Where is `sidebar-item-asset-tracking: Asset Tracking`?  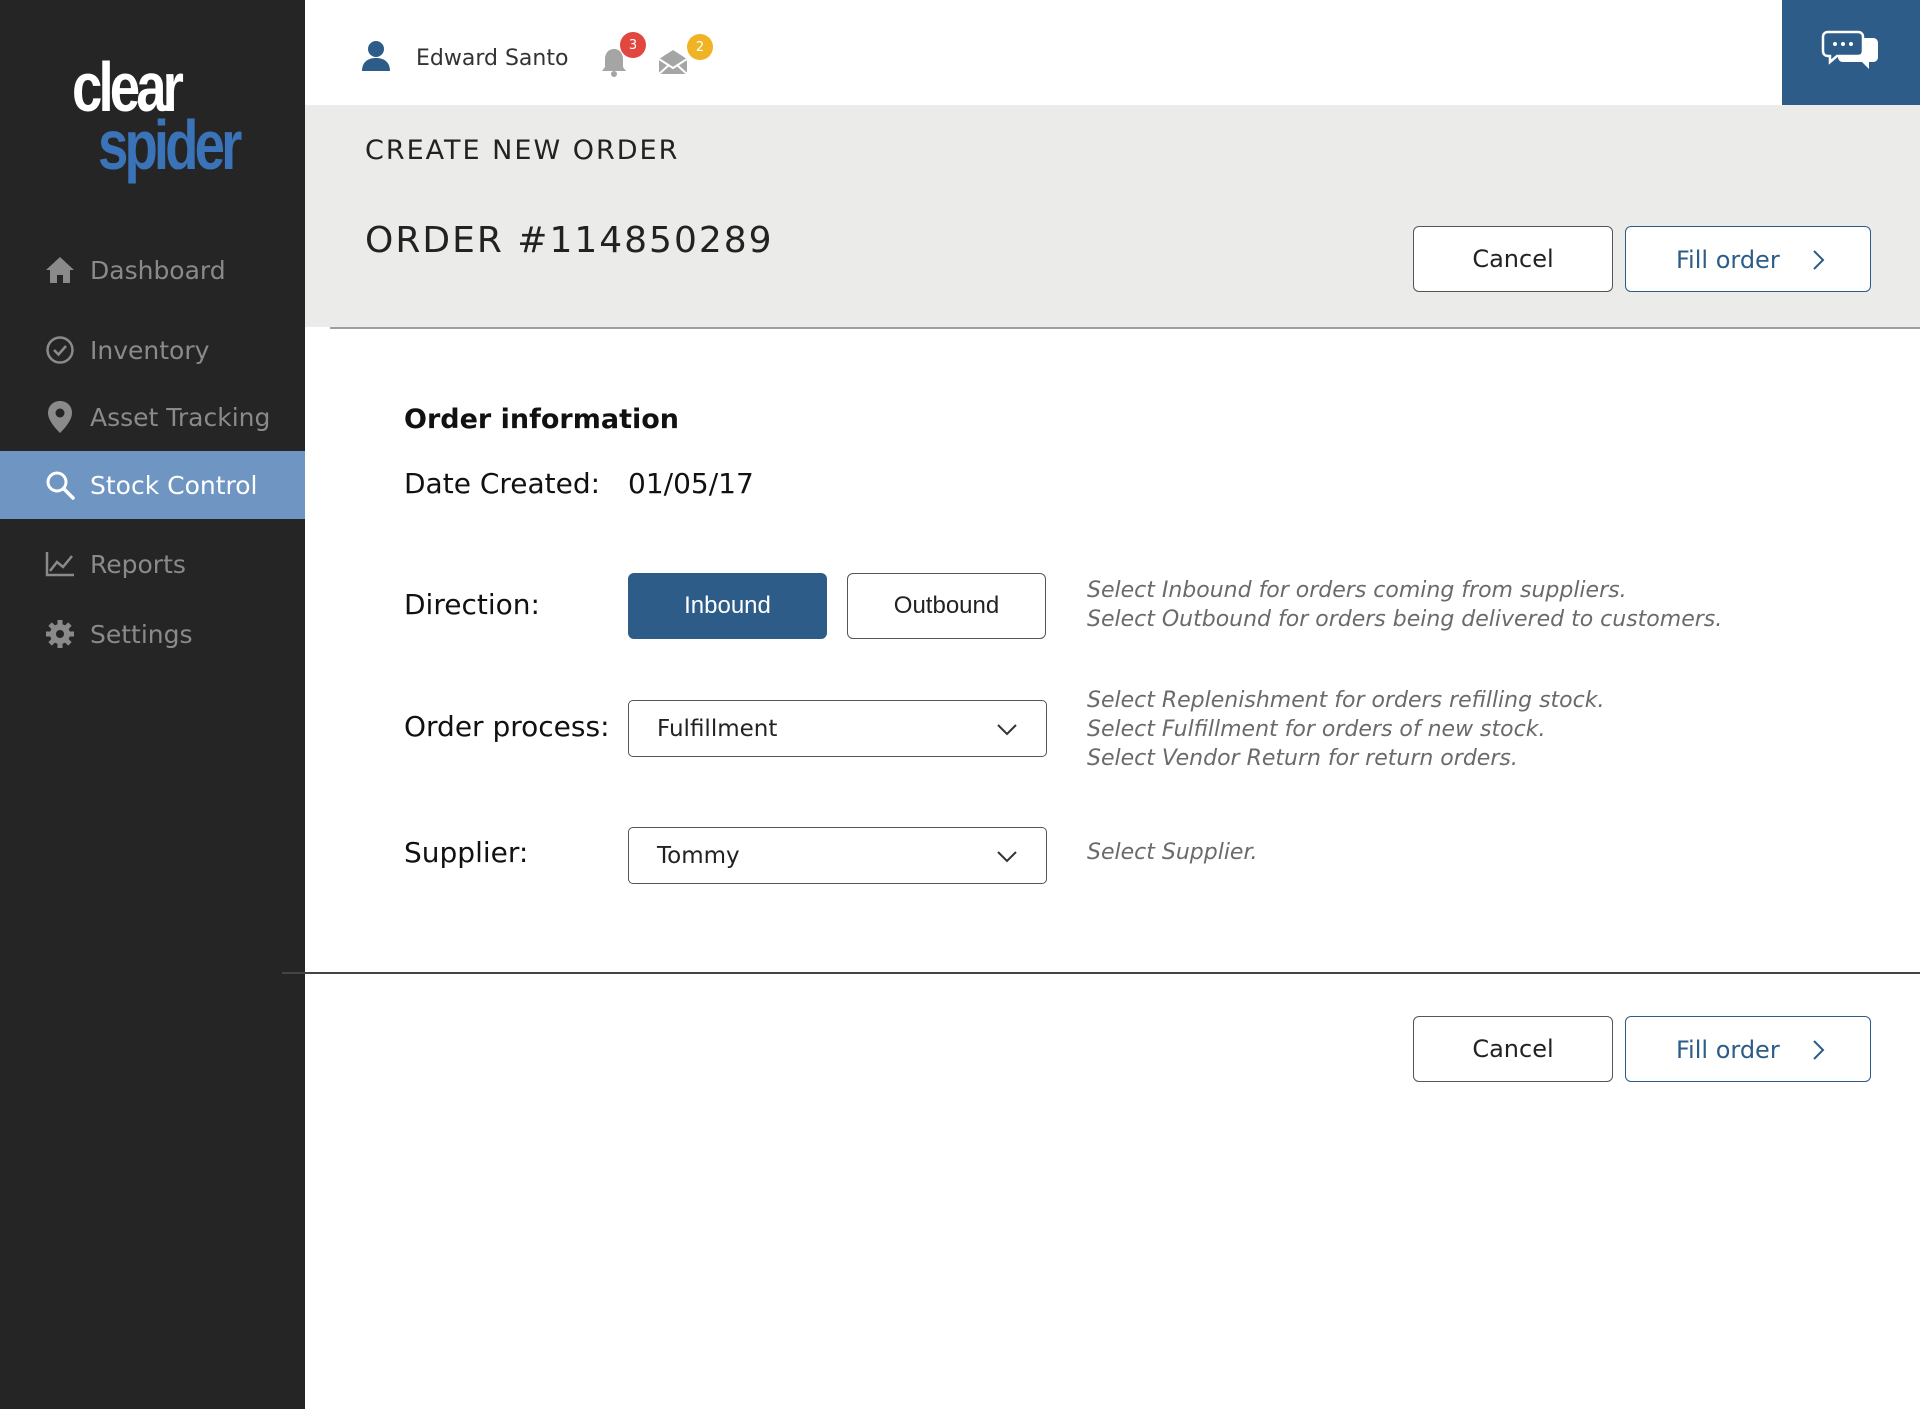
sidebar-item-asset-tracking: Asset Tracking is located at coordinates (152, 417).